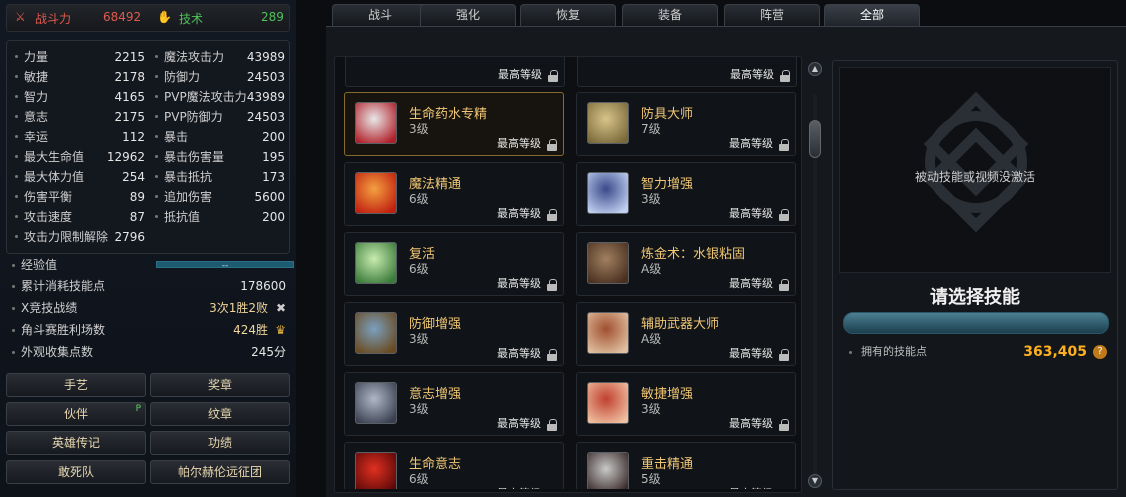 Image resolution: width=1126 pixels, height=497 pixels. I want to click on skill-list-scrollbar: ▲ ▼, so click(815, 277).